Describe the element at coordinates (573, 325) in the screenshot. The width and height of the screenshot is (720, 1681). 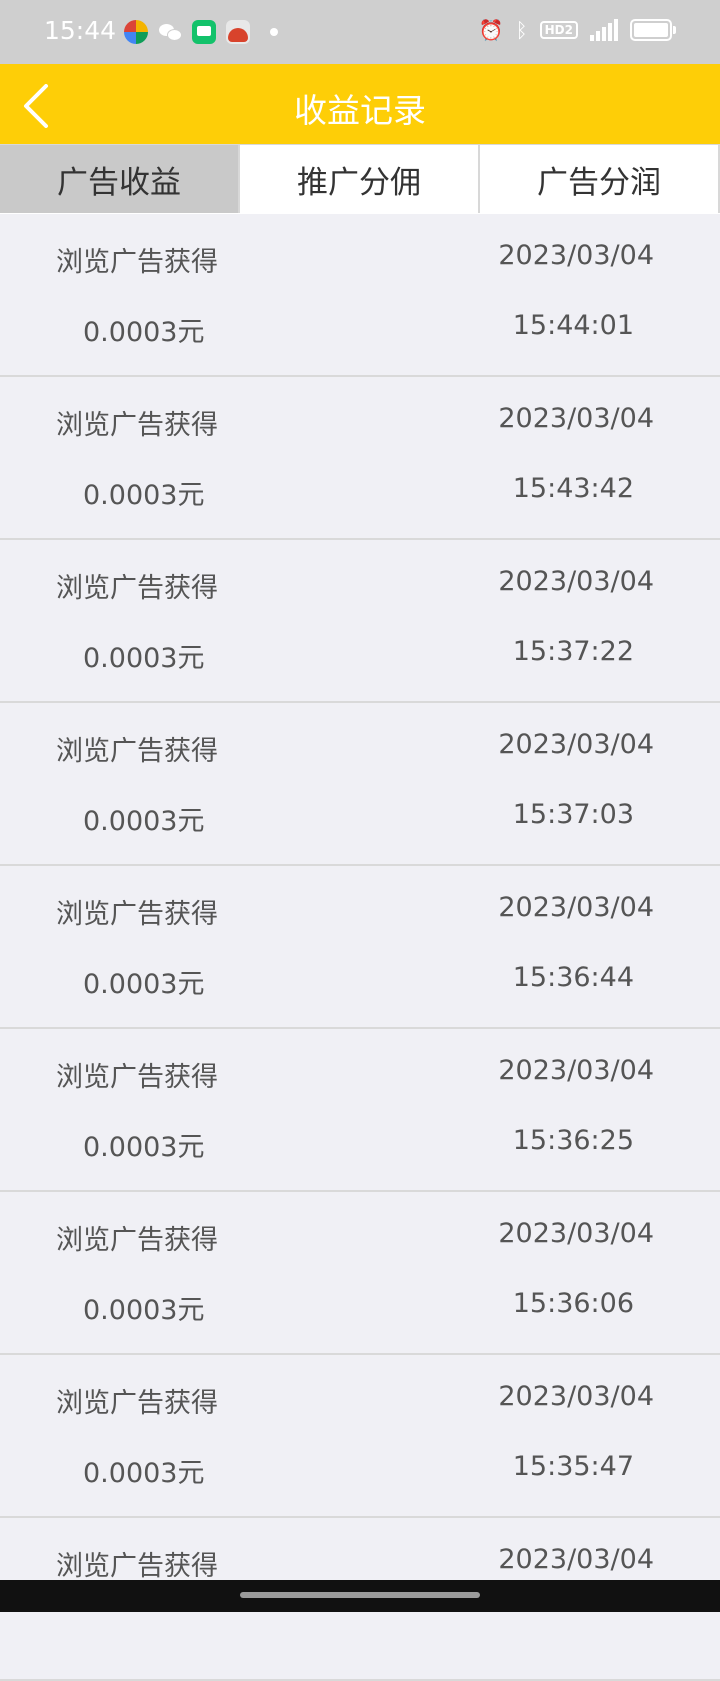
I see `record-time: 15:44:01` at that location.